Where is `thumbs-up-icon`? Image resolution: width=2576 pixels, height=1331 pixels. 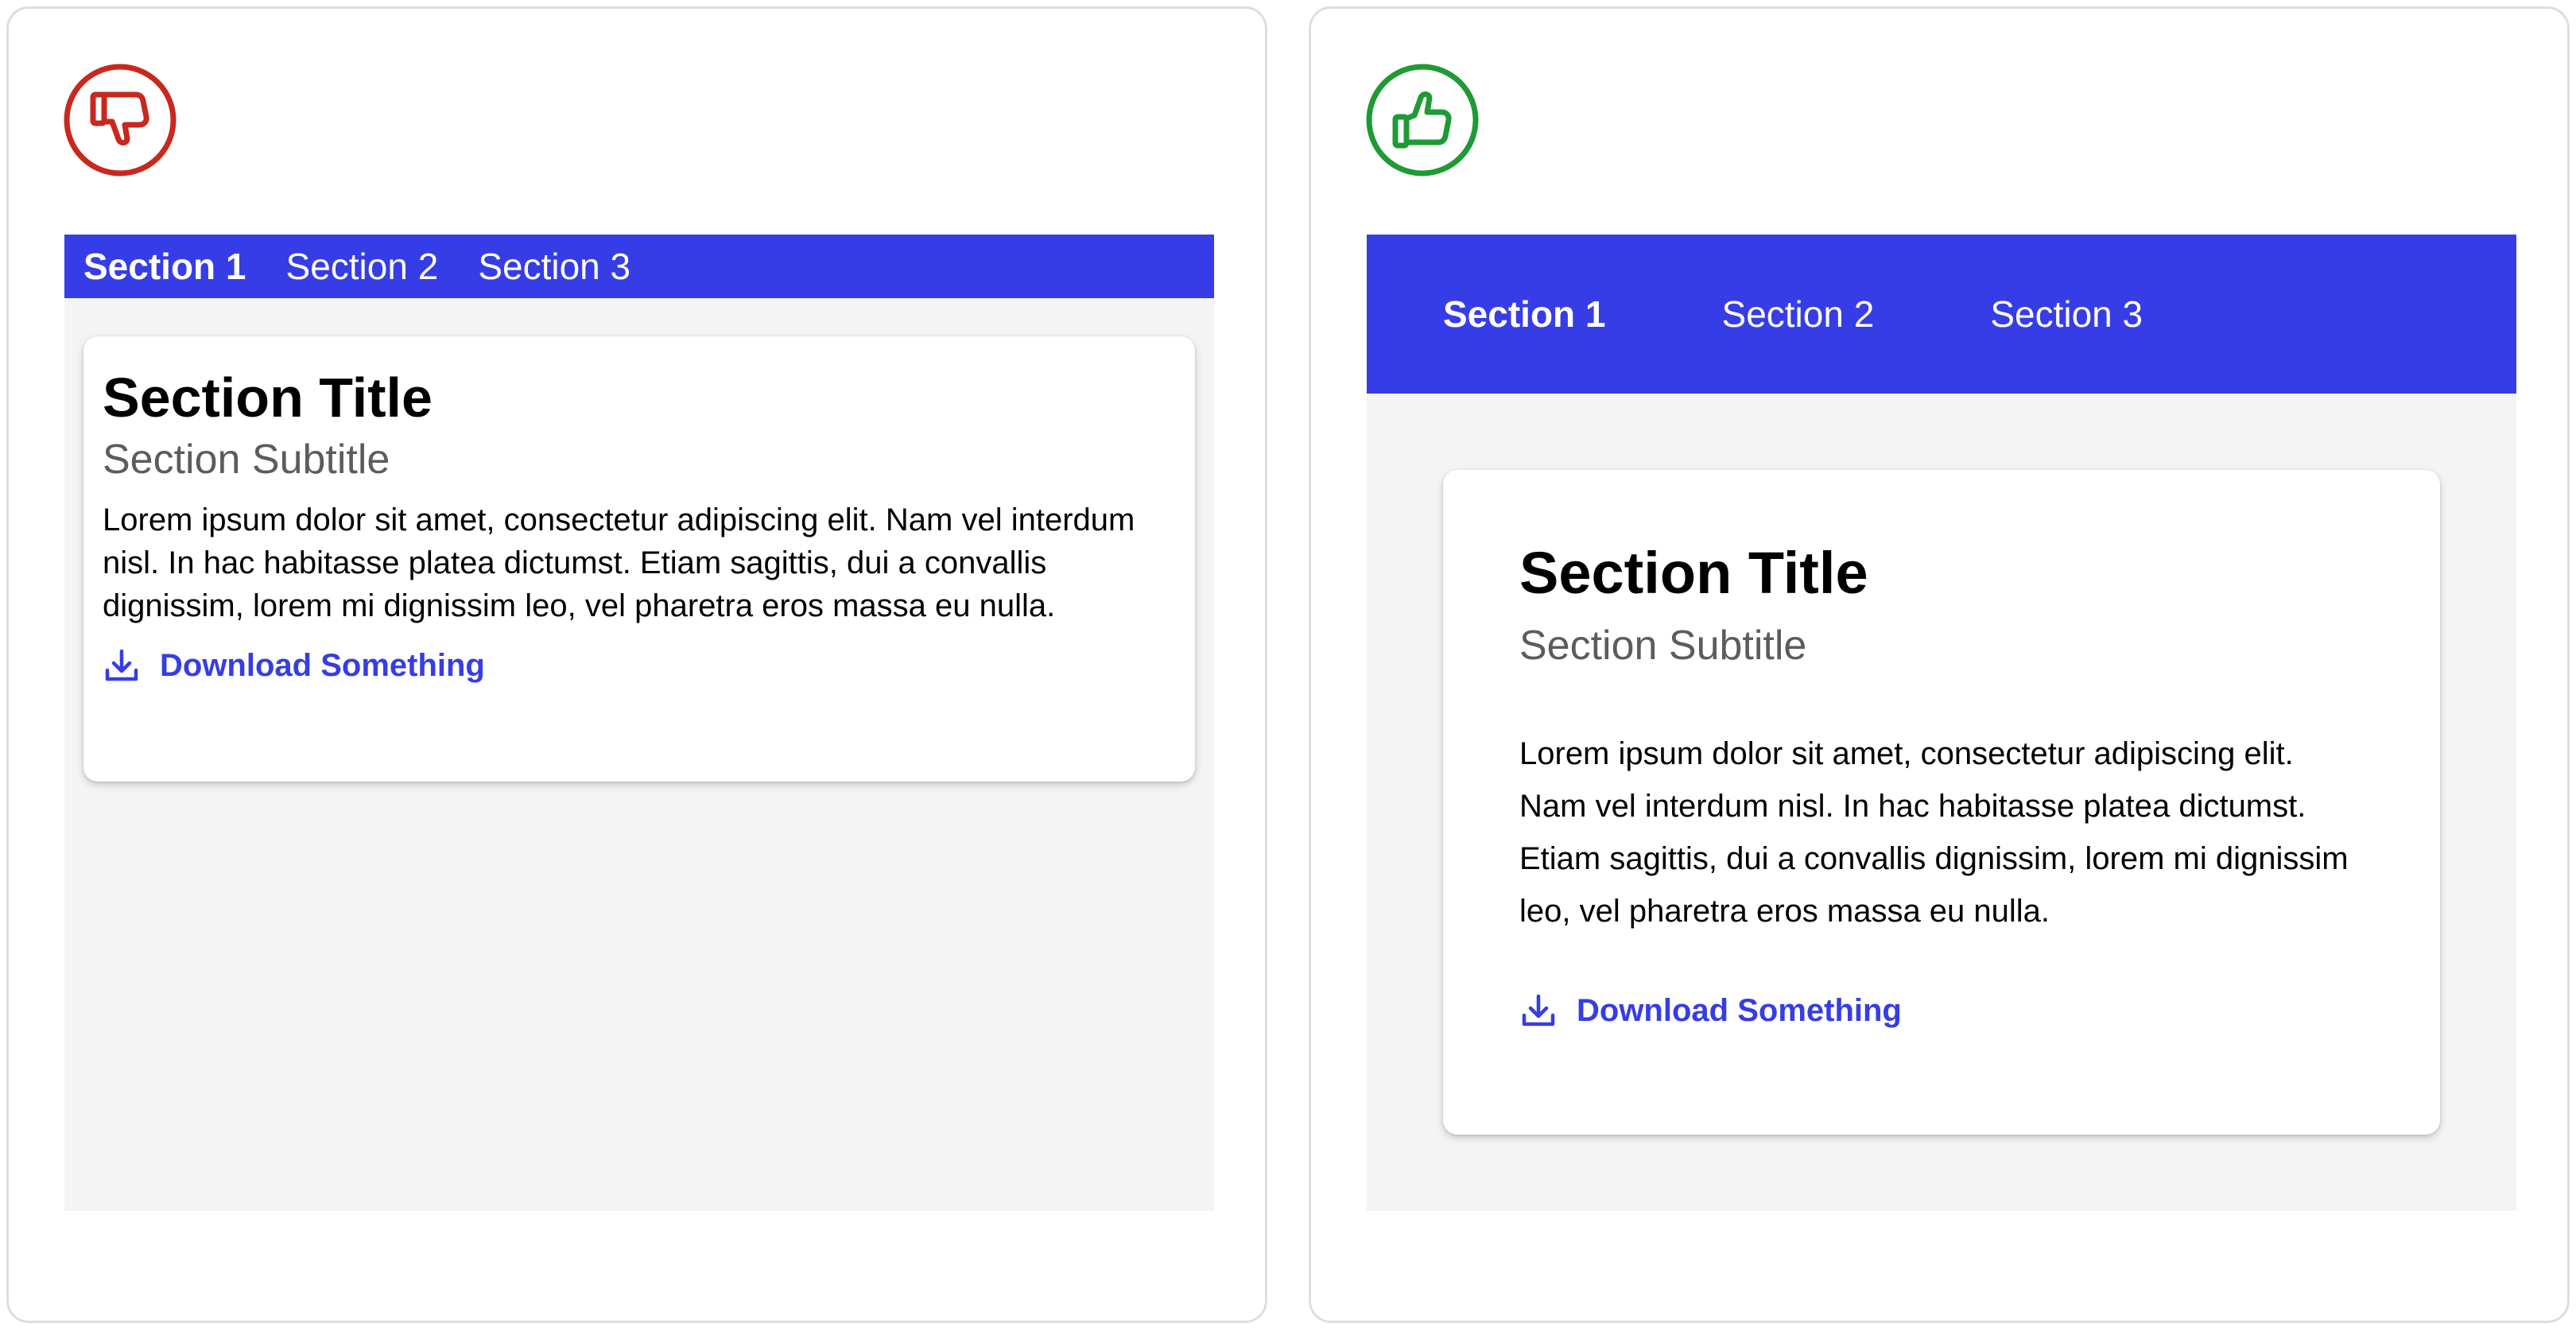
thumbs-up-icon is located at coordinates (1422, 120).